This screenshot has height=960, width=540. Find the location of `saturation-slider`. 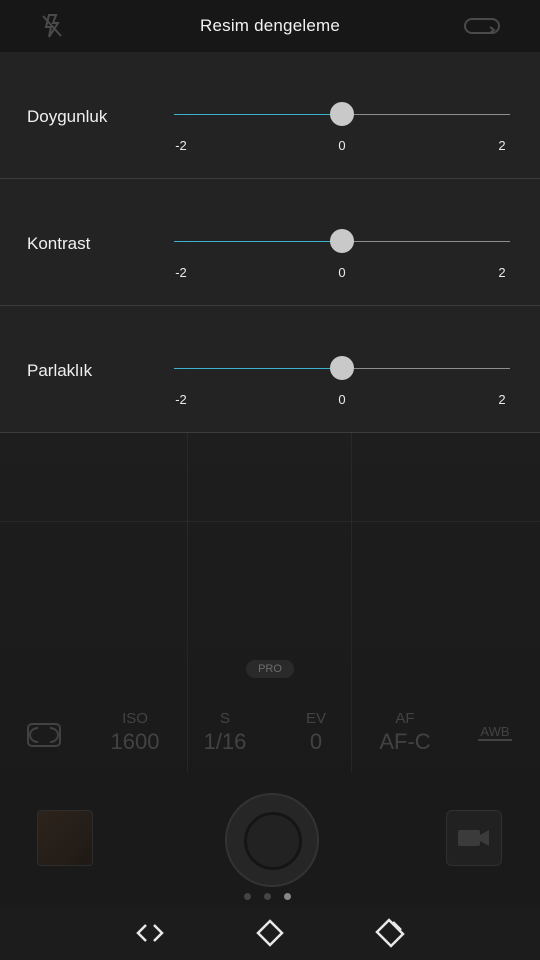

saturation-slider is located at coordinates (342, 114).